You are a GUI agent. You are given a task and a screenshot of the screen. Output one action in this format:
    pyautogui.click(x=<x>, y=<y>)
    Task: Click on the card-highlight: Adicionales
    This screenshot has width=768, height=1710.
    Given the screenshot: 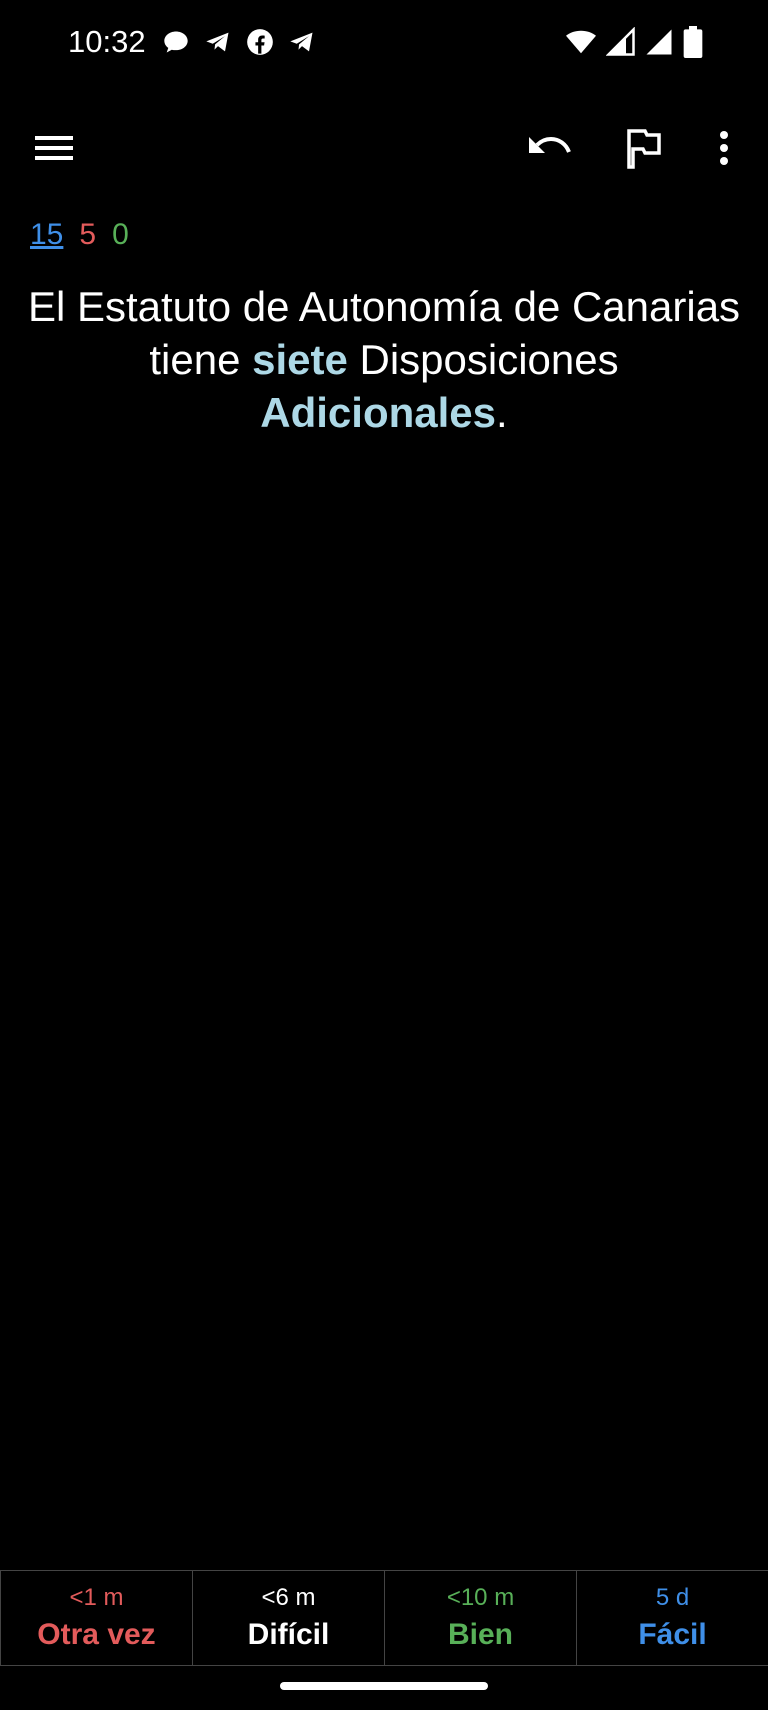 What is the action you would take?
    pyautogui.click(x=378, y=412)
    